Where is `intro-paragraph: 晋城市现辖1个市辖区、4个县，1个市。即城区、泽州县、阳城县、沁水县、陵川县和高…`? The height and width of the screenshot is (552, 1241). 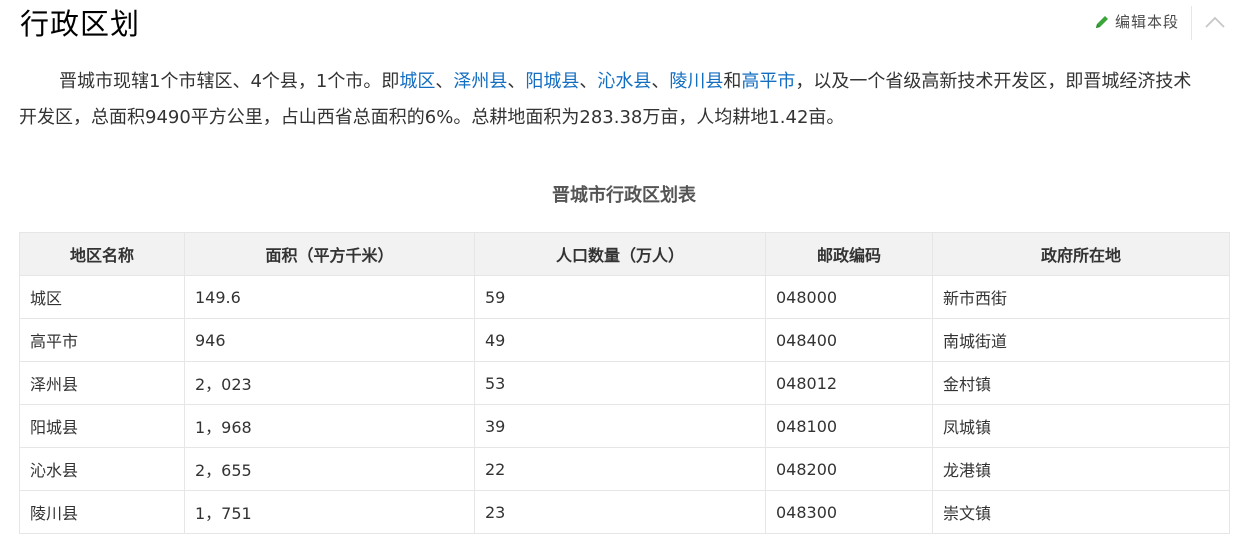
intro-paragraph: 晋城市现辖1个市辖区、4个县，1个市。即城区、泽州县、阳城县、沁水县、陵川县和高… is located at coordinates (609, 100).